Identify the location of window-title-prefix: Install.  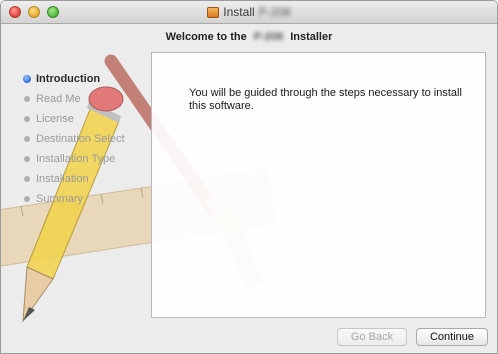
(239, 12).